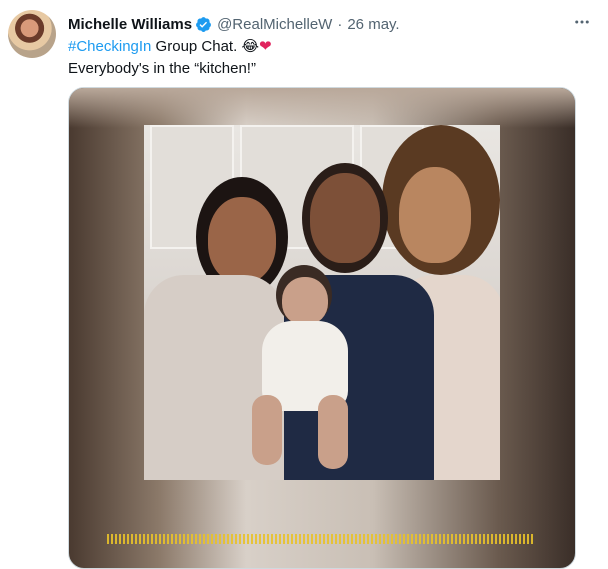 The width and height of the screenshot is (608, 569). What do you see at coordinates (328, 46) in the screenshot?
I see `tweet-text-line1: #CheckingIn Group Chat. 😂❤` at bounding box center [328, 46].